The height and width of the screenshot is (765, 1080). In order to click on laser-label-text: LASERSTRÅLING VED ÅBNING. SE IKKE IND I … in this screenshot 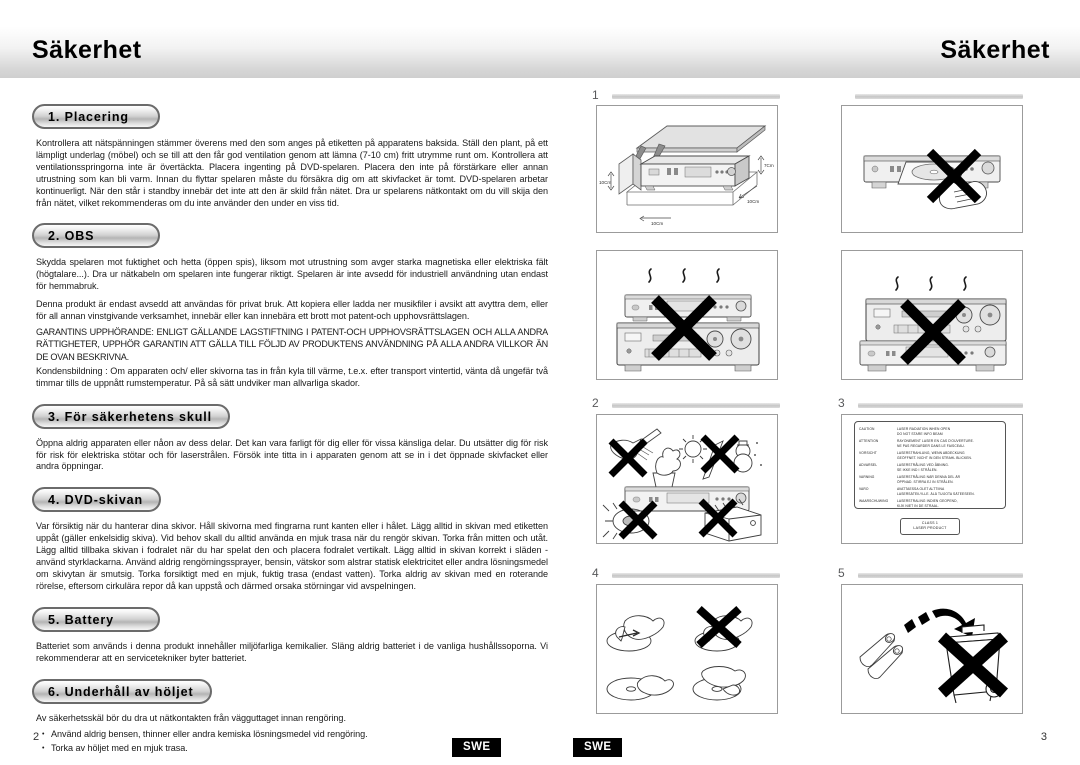, I will do `click(923, 467)`.